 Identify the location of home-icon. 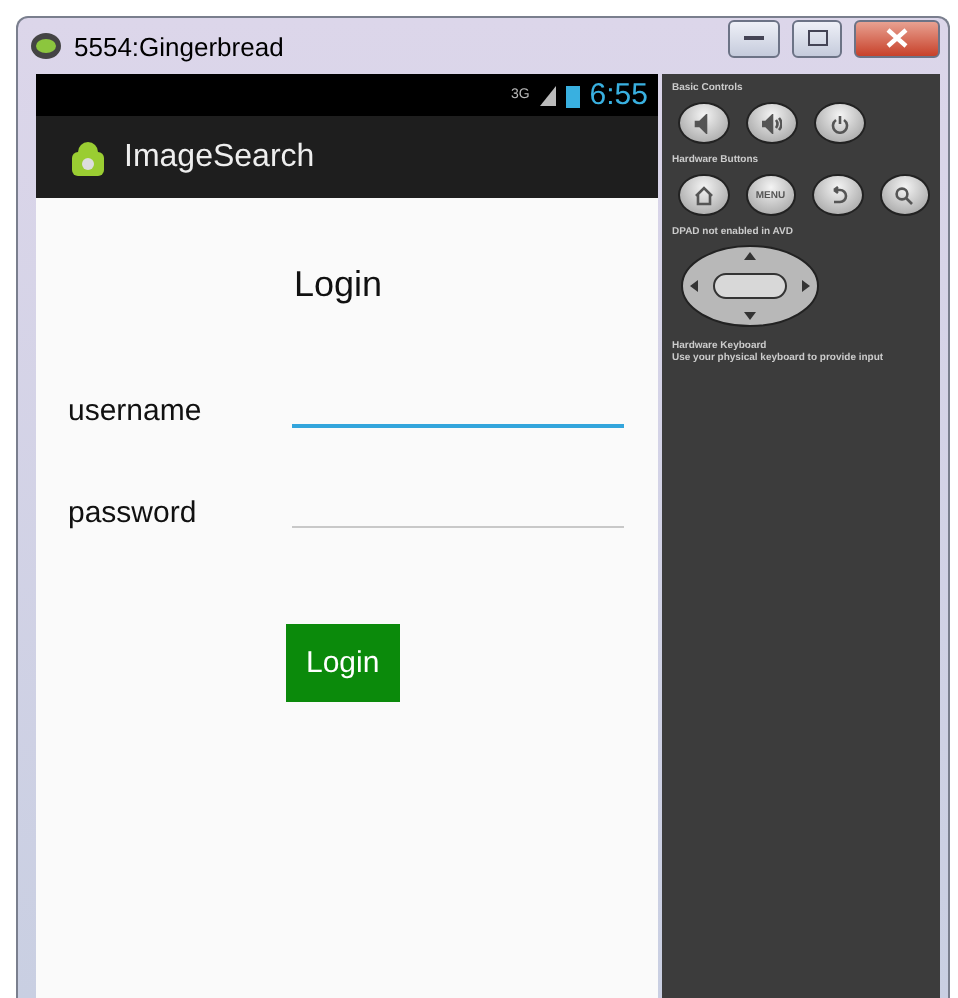
(703, 195).